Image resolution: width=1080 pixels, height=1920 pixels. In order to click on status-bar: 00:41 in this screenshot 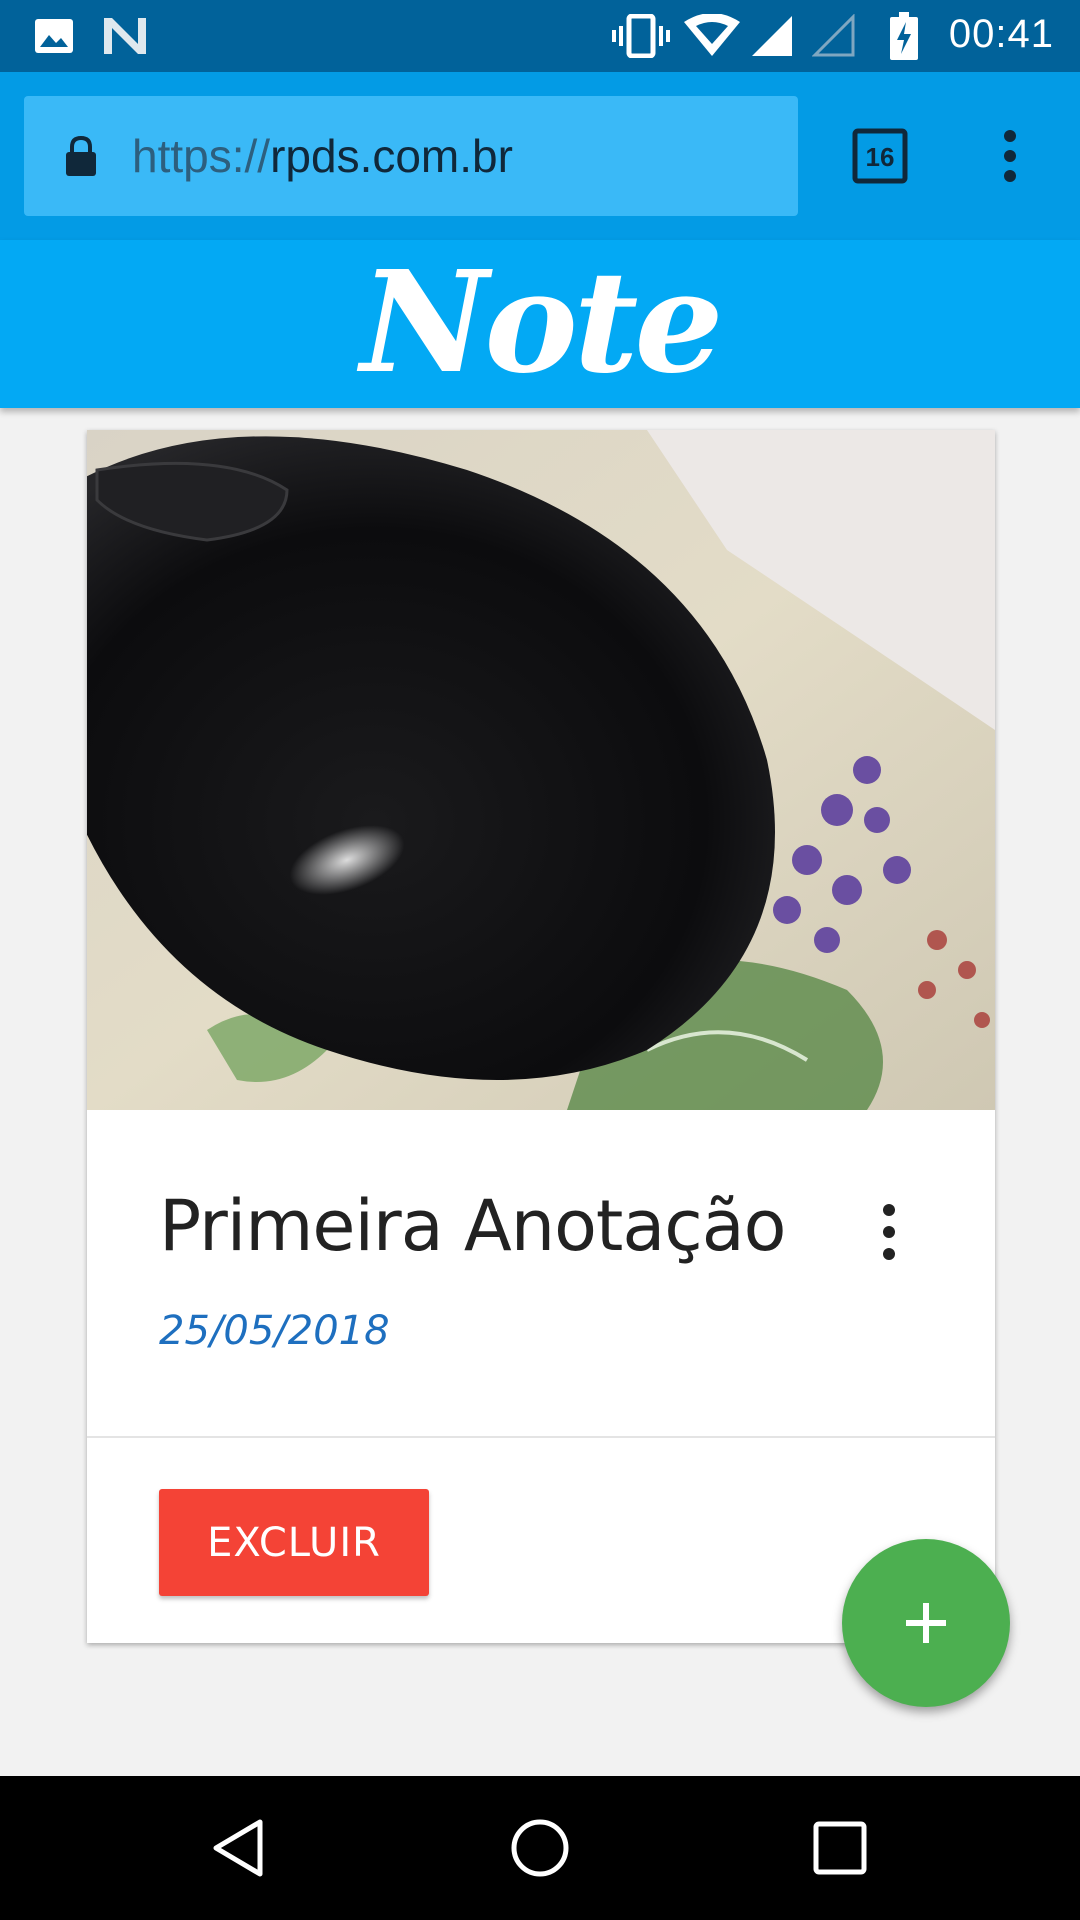, I will do `click(540, 36)`.